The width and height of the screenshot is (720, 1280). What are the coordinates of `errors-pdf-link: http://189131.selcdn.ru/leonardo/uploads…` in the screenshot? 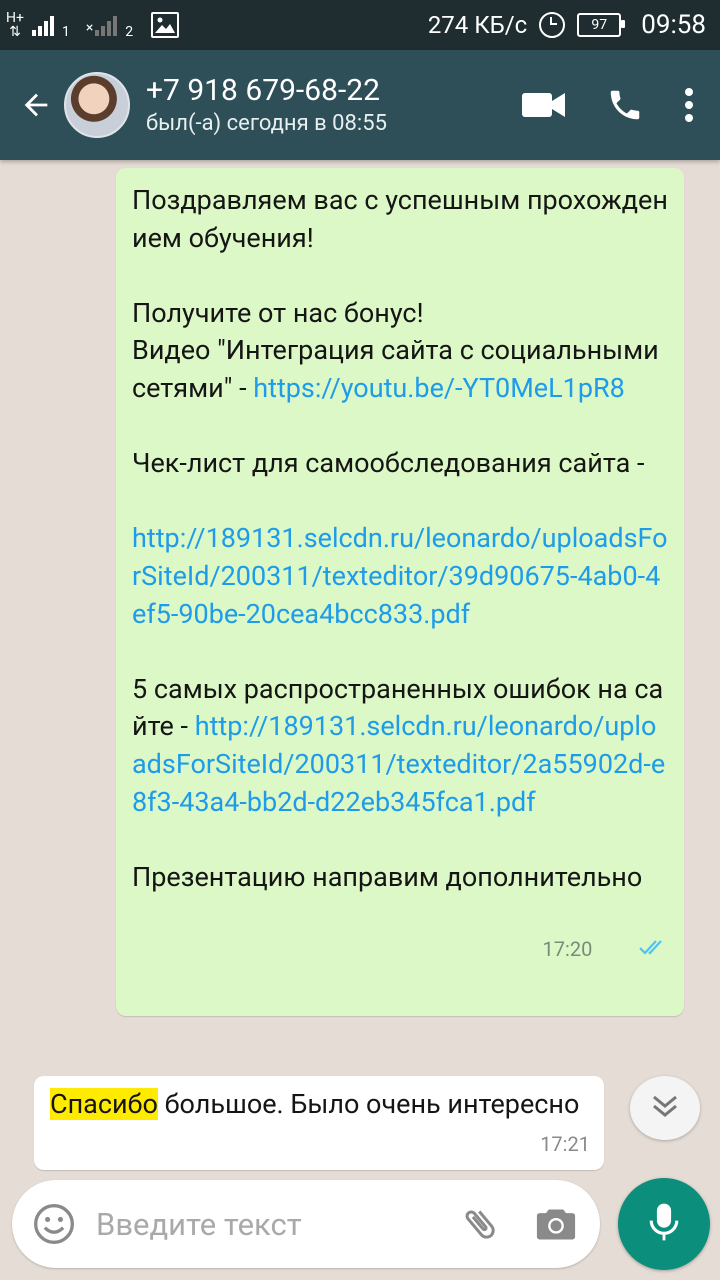 It's located at (398, 763).